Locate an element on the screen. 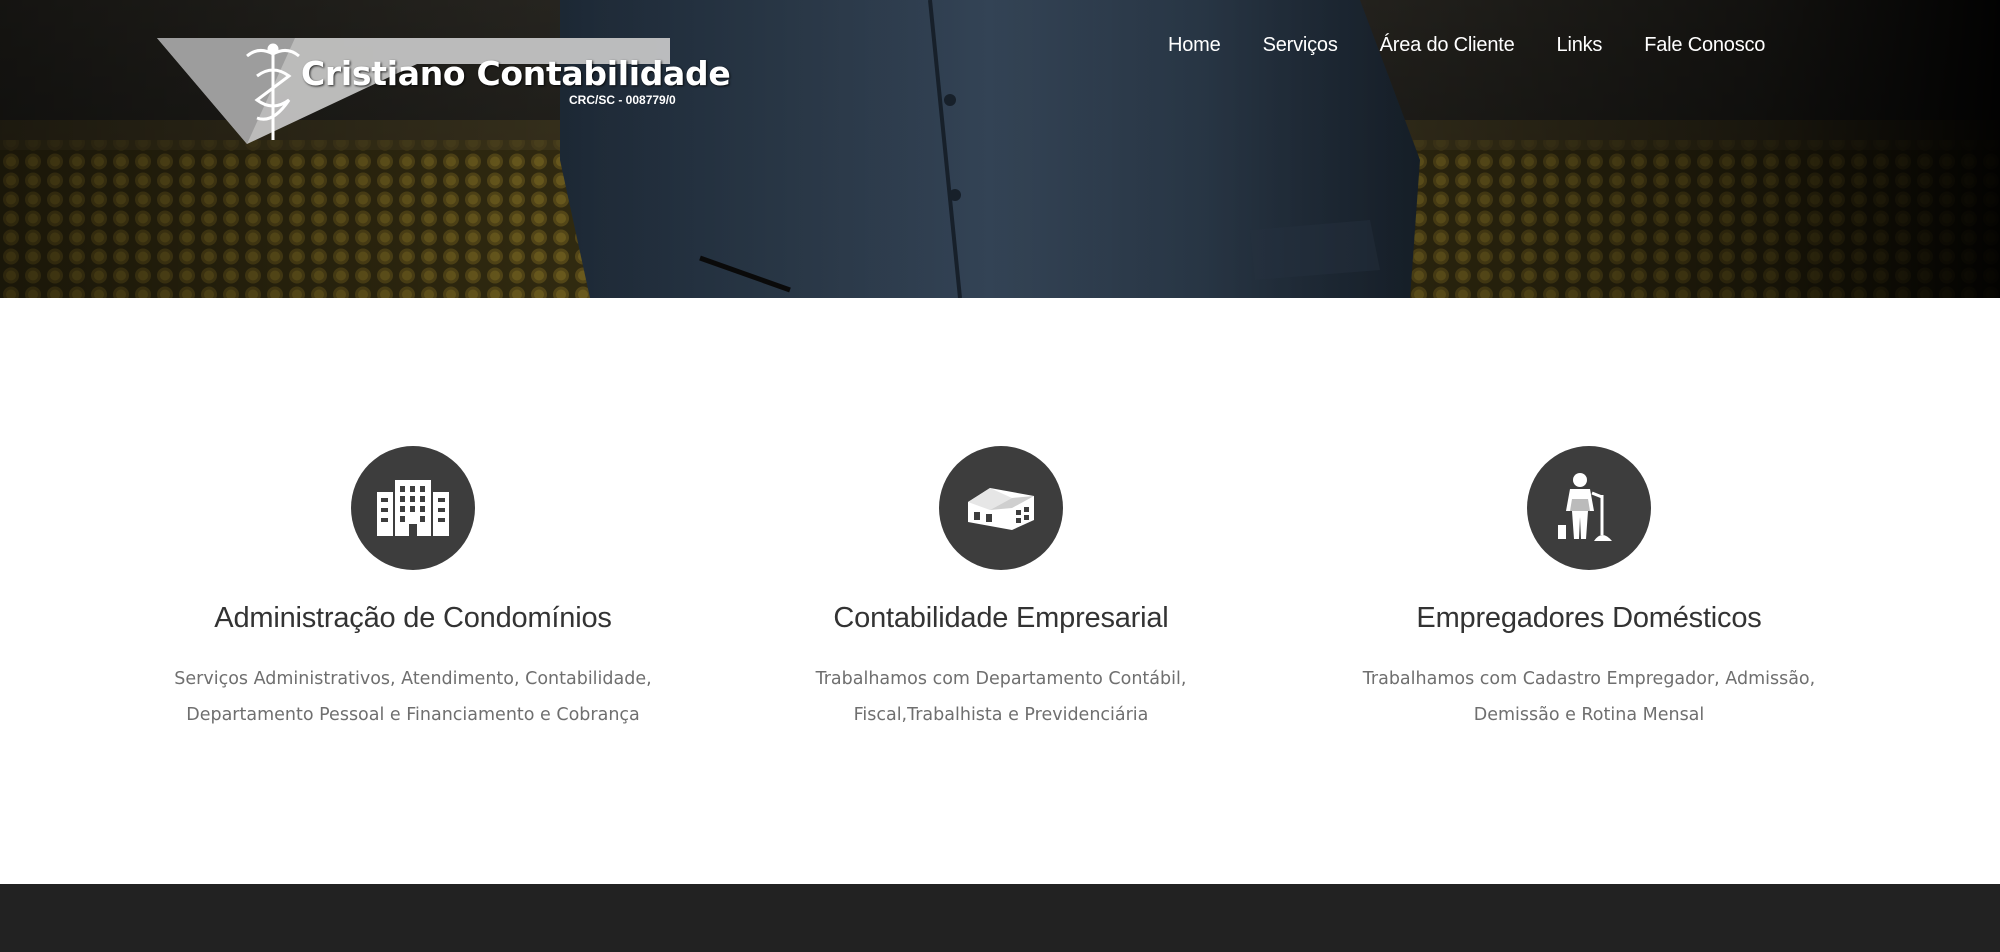  service-title: Administração de Condomínios is located at coordinates (413, 618).